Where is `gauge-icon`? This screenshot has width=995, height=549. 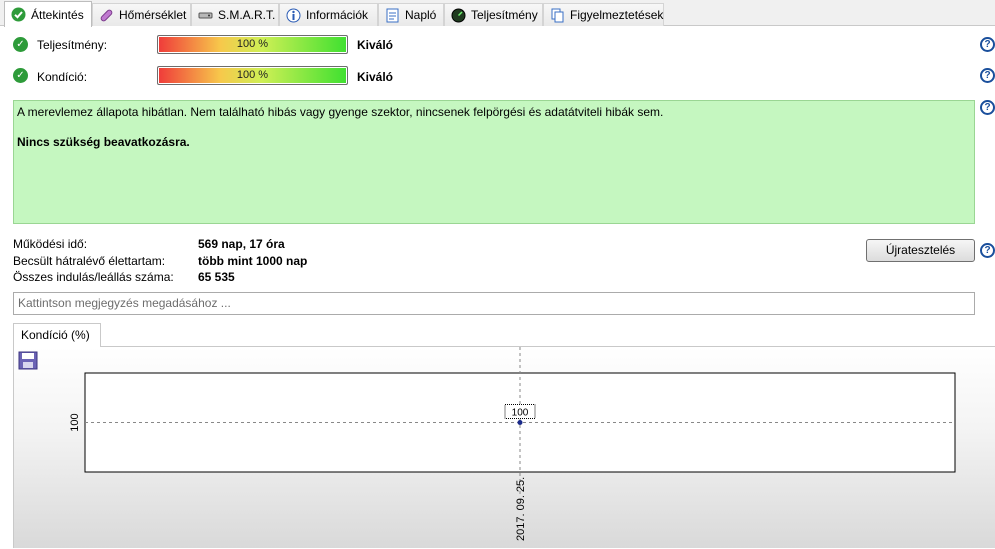 gauge-icon is located at coordinates (458, 15).